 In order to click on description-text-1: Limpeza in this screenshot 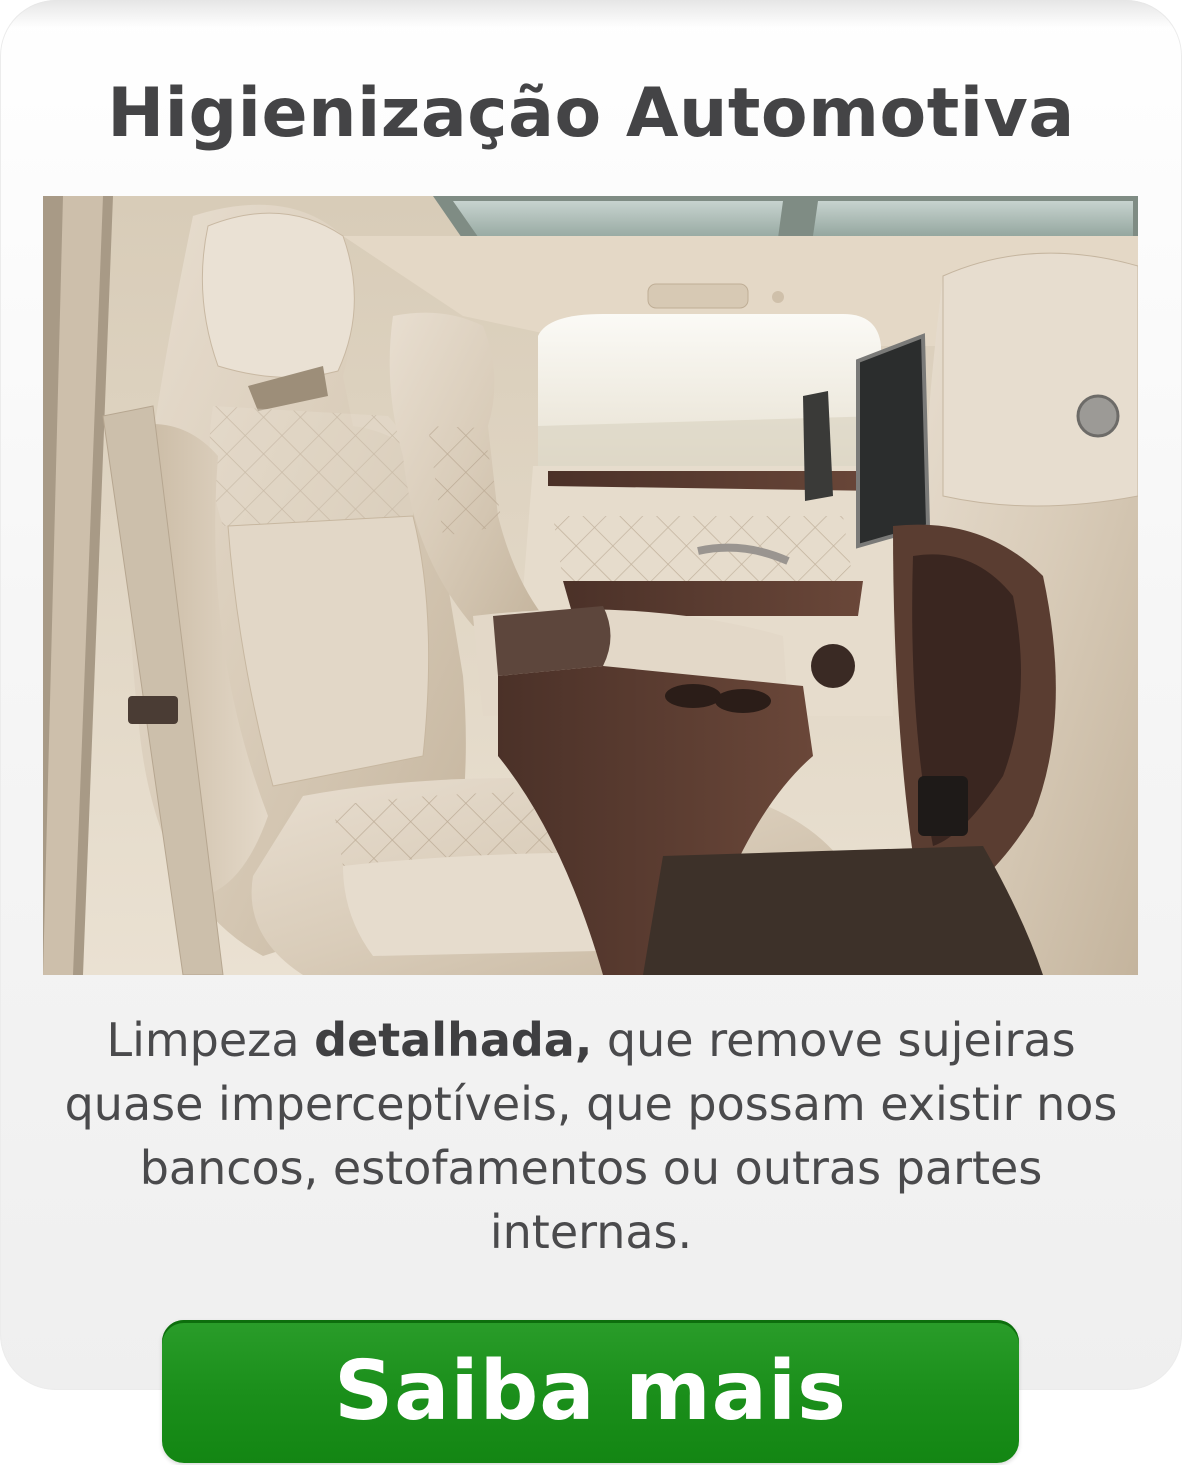, I will do `click(210, 1040)`.